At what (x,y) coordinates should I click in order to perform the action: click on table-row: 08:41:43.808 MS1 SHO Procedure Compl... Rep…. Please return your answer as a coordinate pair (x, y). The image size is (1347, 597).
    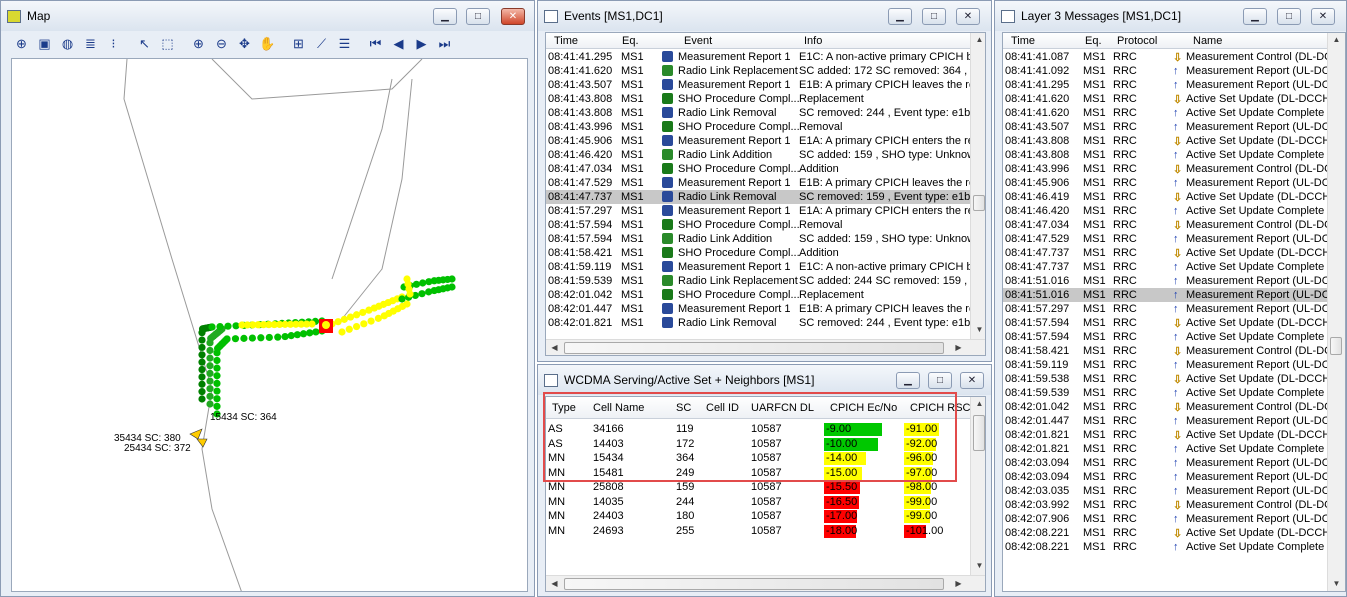
    Looking at the image, I should click on (758, 99).